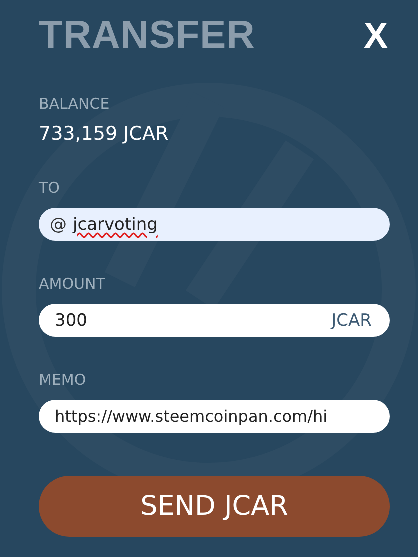 This screenshot has width=418, height=557. Describe the element at coordinates (50, 188) in the screenshot. I see `to-label: TO` at that location.